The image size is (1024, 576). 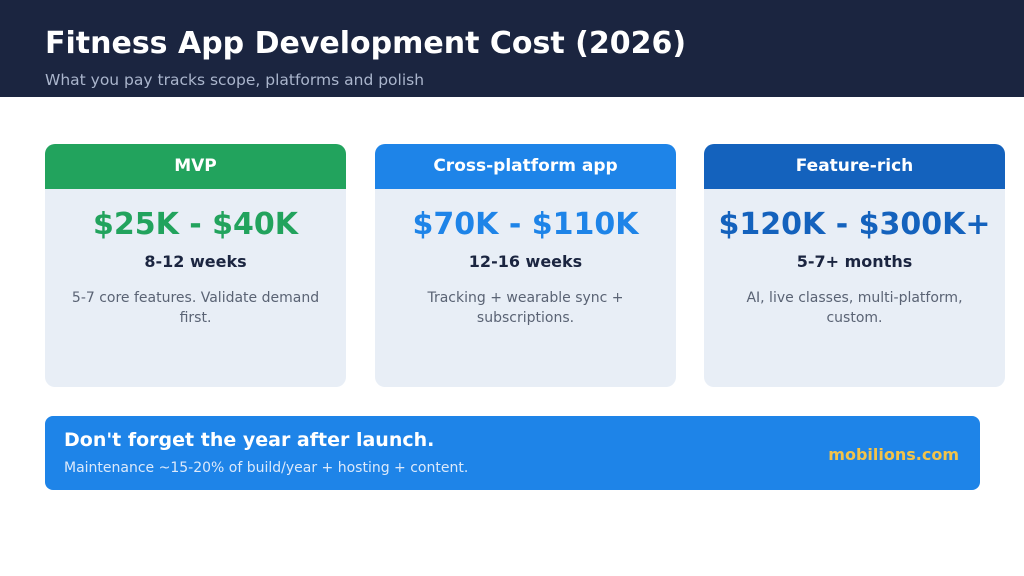 I want to click on tier-card-header: Feature-rich, so click(x=854, y=166).